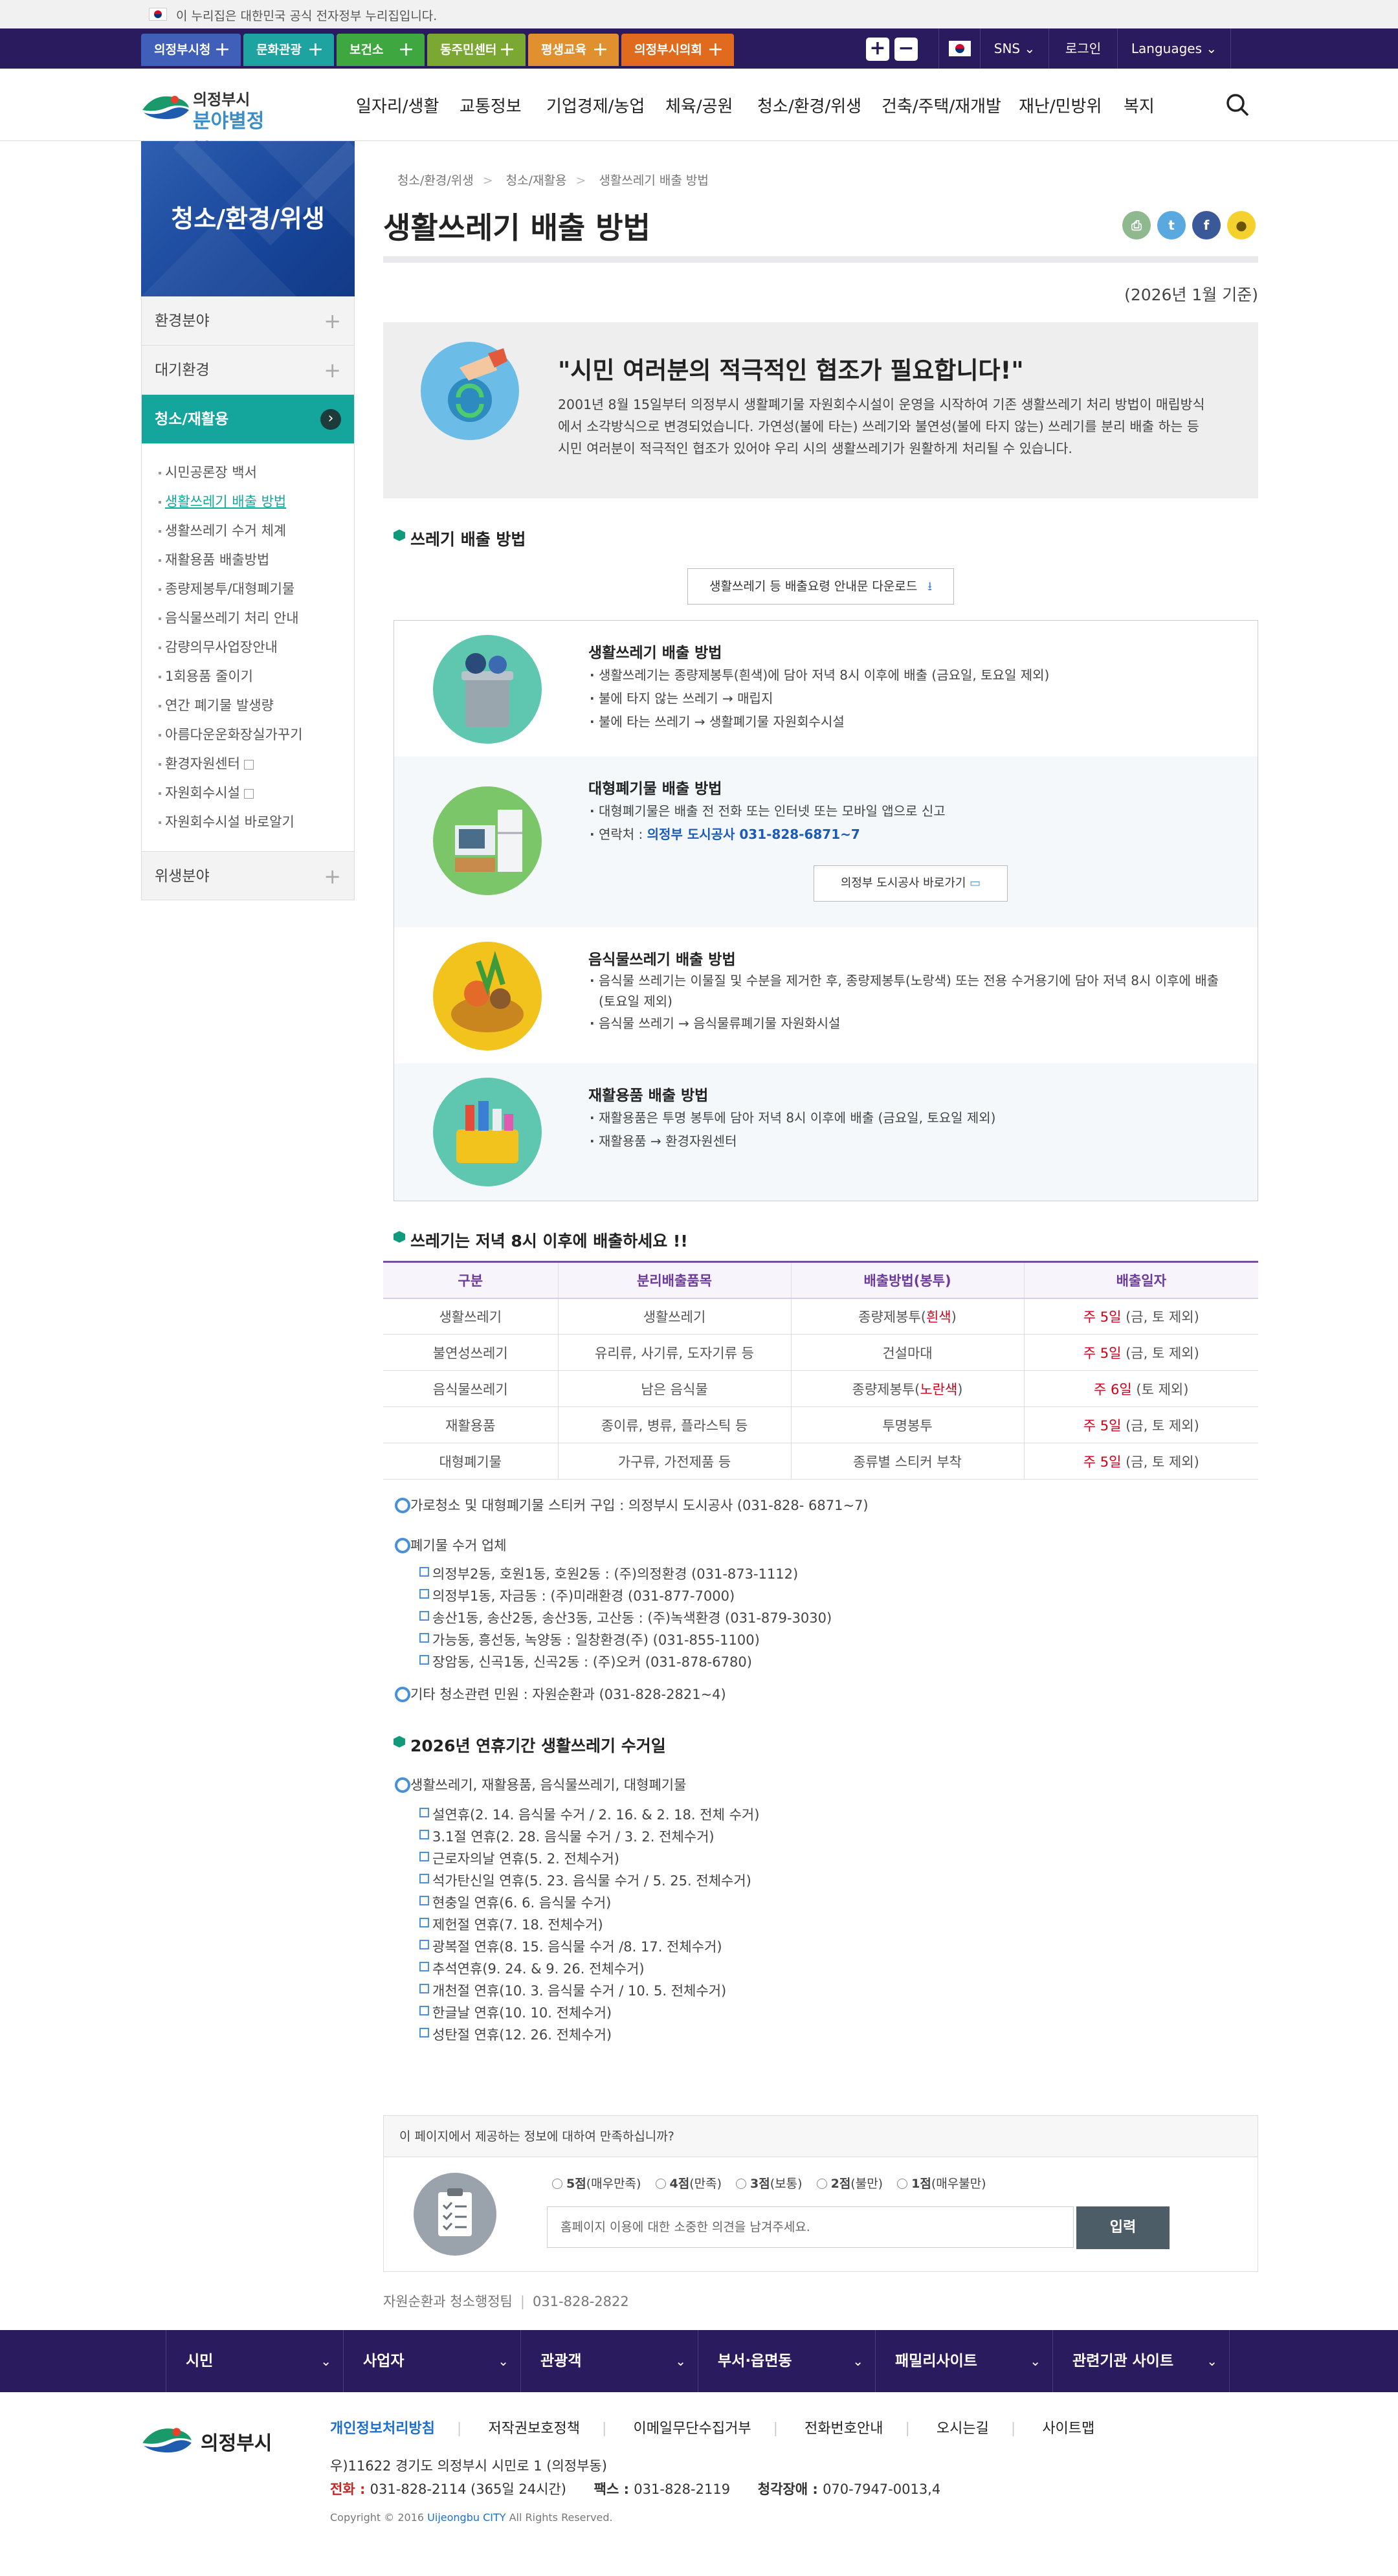  Describe the element at coordinates (1068, 2429) in the screenshot. I see `sitemap-link: 사이트맵` at that location.